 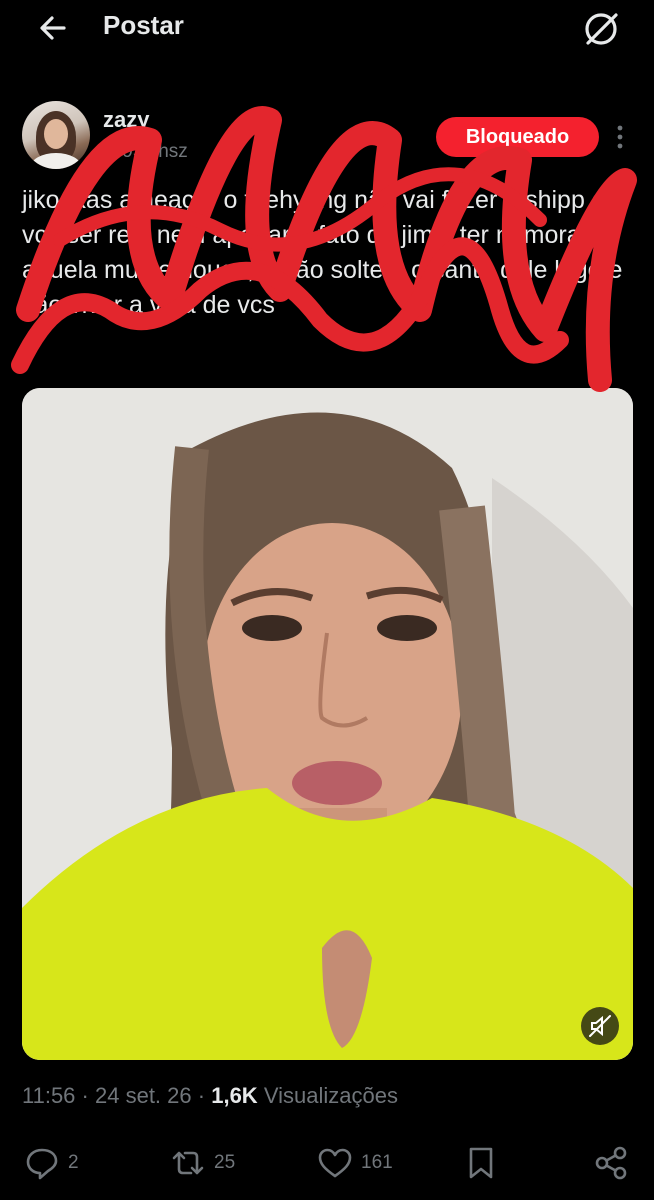 I want to click on author-handle: @95kthsz, so click(x=145, y=152).